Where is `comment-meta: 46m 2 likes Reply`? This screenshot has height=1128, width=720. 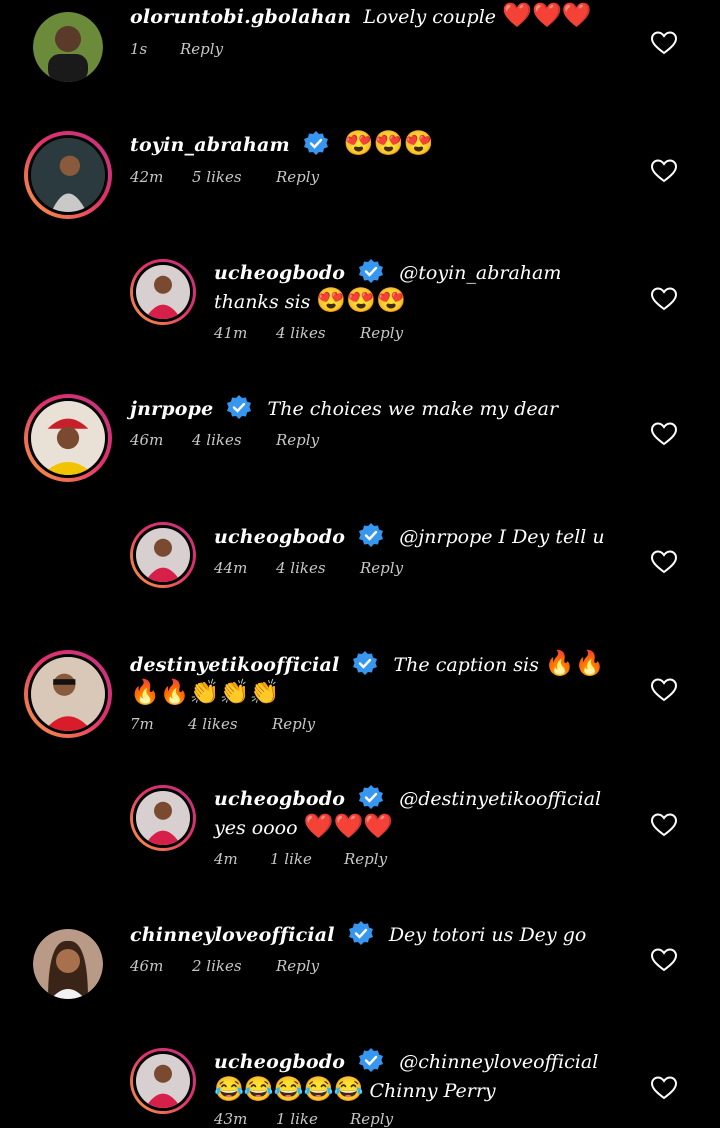 comment-meta: 46m 2 likes Reply is located at coordinates (224, 966).